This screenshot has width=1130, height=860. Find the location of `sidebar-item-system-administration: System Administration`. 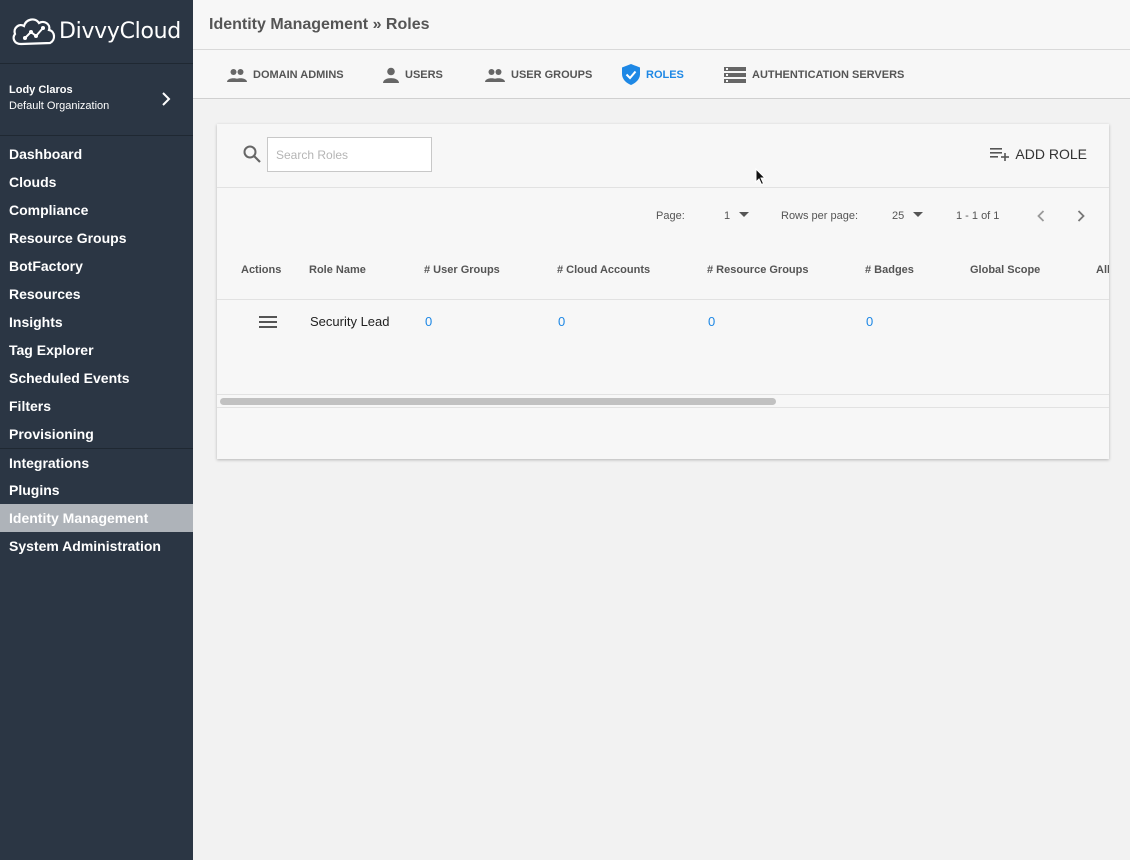

sidebar-item-system-administration: System Administration is located at coordinates (96, 546).